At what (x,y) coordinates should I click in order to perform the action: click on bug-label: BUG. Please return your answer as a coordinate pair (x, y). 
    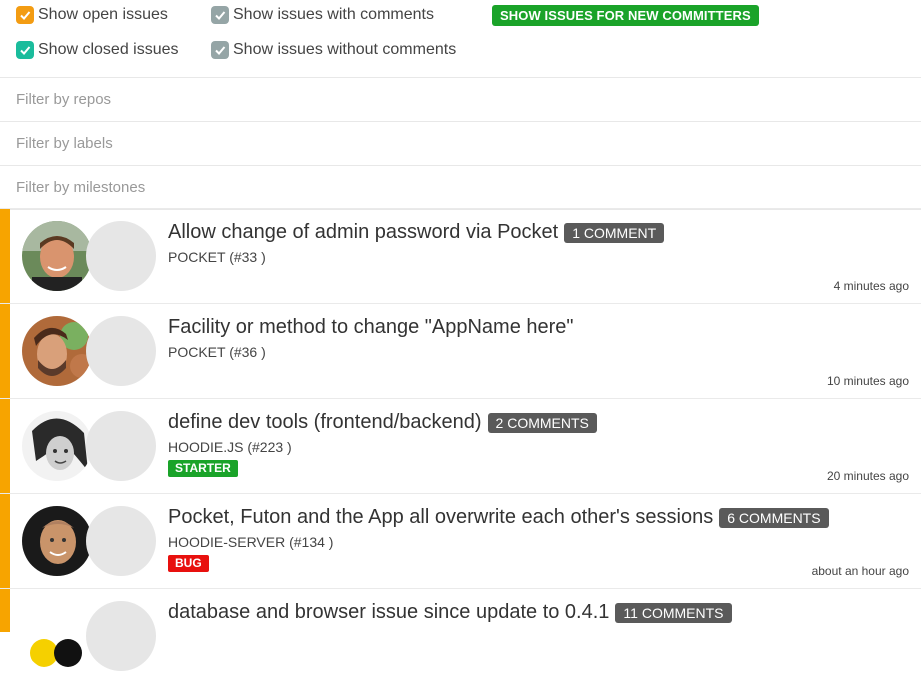
    Looking at the image, I should click on (188, 563).